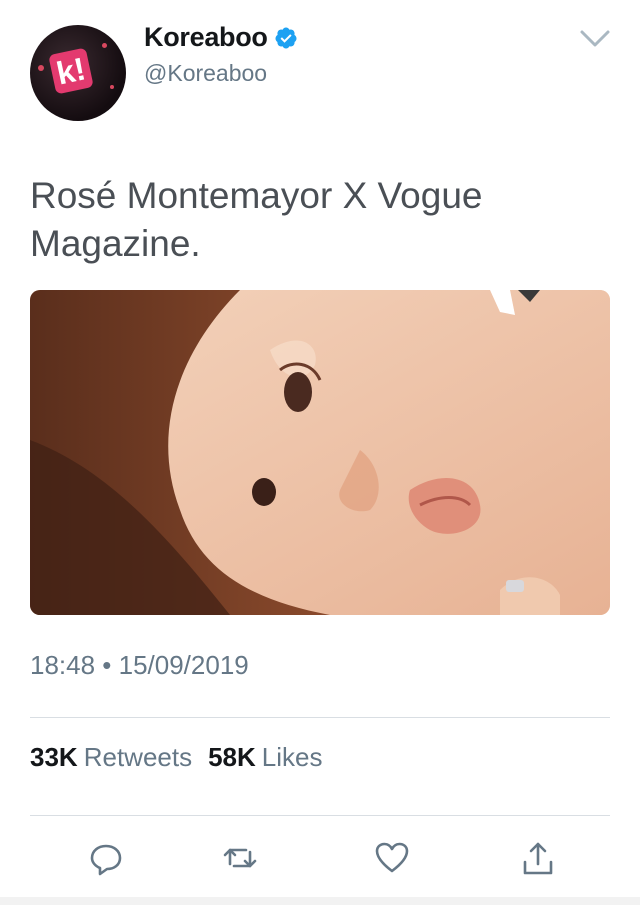 This screenshot has height=905, width=640. What do you see at coordinates (54, 757) in the screenshot?
I see `retweets-count: 33K` at bounding box center [54, 757].